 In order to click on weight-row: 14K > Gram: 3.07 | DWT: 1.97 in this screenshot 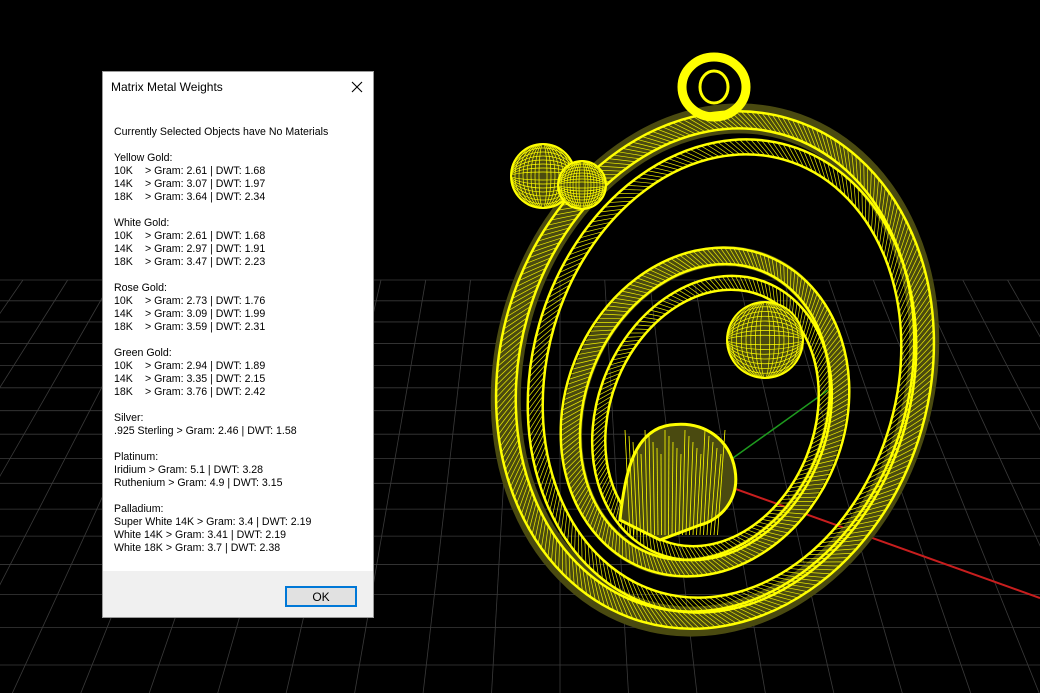, I will do `click(240, 184)`.